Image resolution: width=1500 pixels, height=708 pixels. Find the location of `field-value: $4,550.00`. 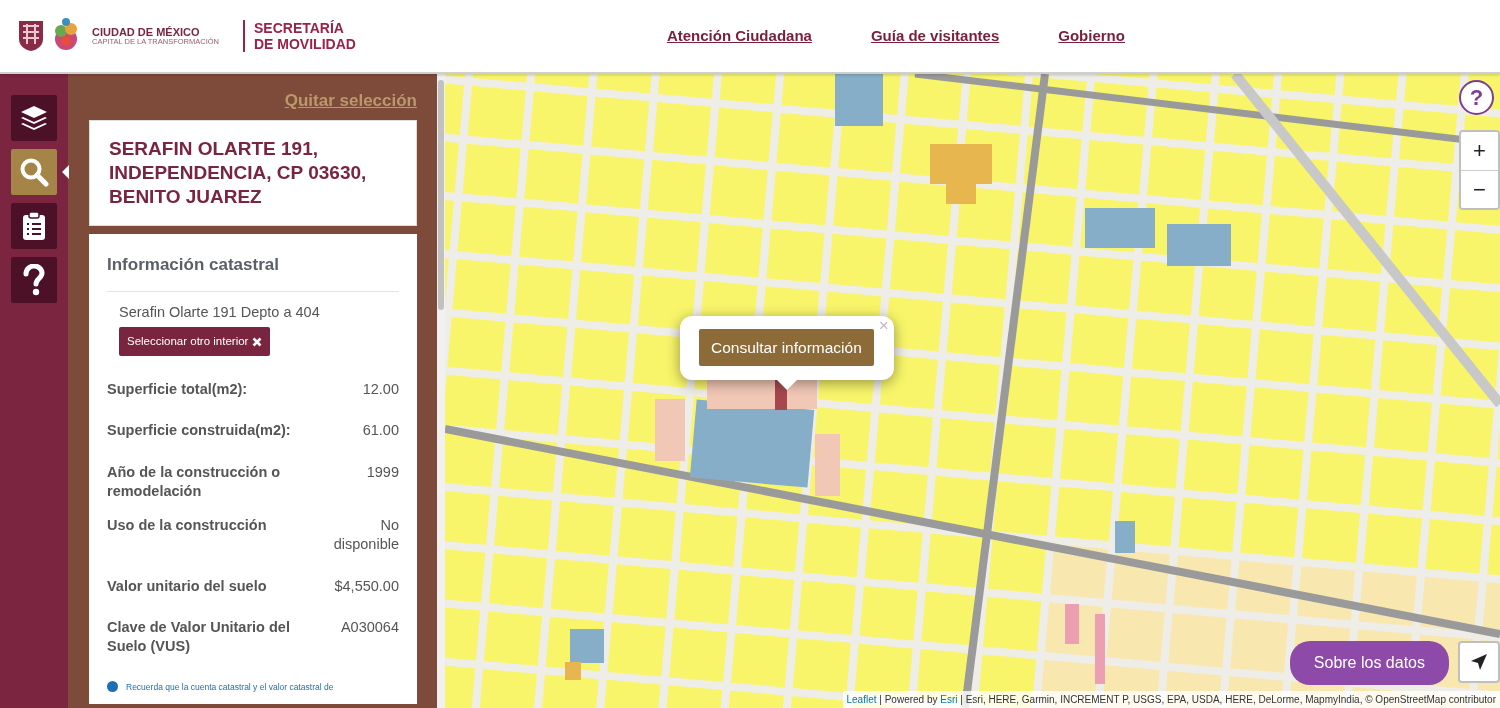

field-value: $4,550.00 is located at coordinates (366, 587).